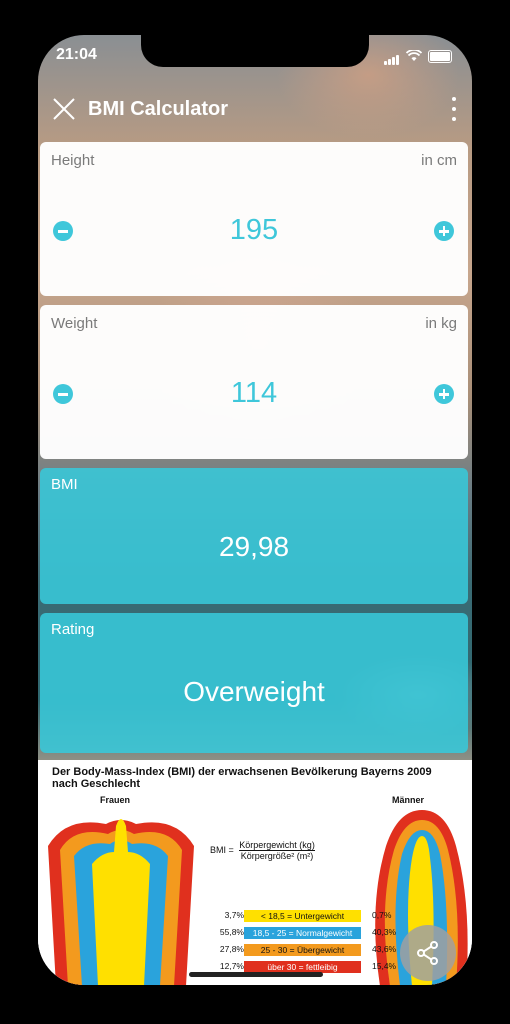 The width and height of the screenshot is (510, 1024). I want to click on weight-value: 114, so click(254, 393).